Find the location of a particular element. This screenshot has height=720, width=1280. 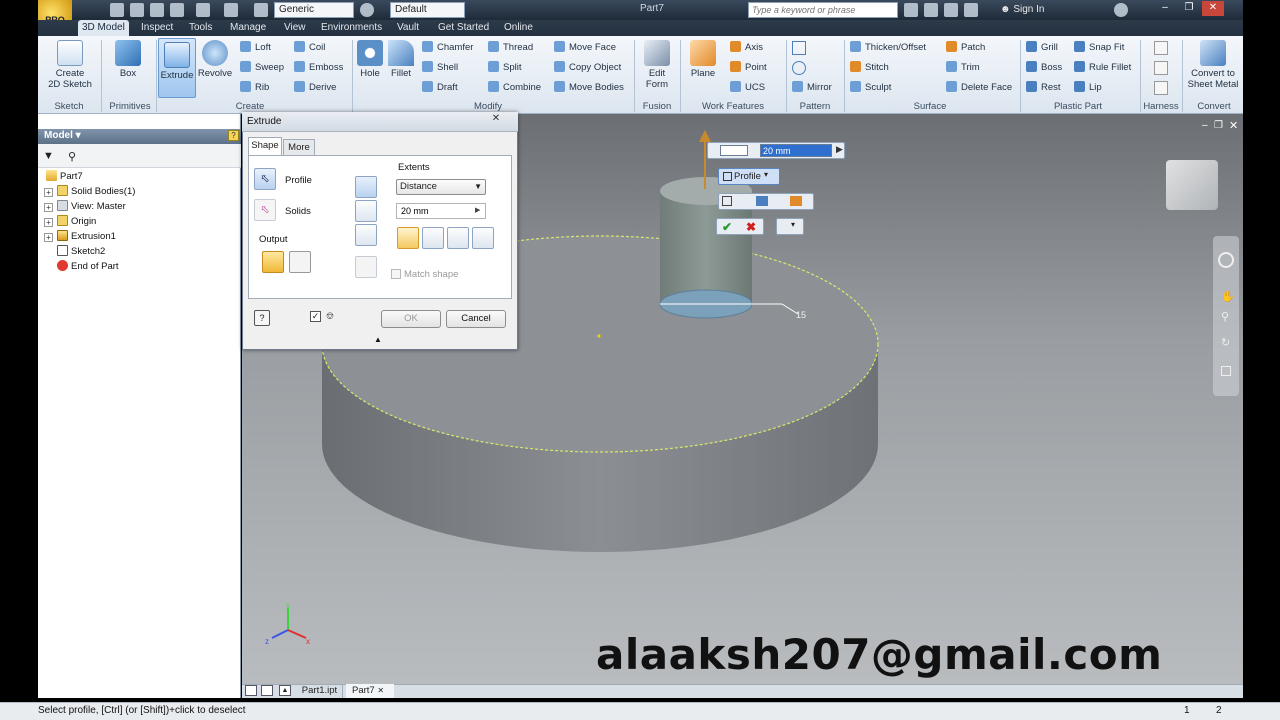

rule-fillet-button: Rule Fillet is located at coordinates (1102, 68).